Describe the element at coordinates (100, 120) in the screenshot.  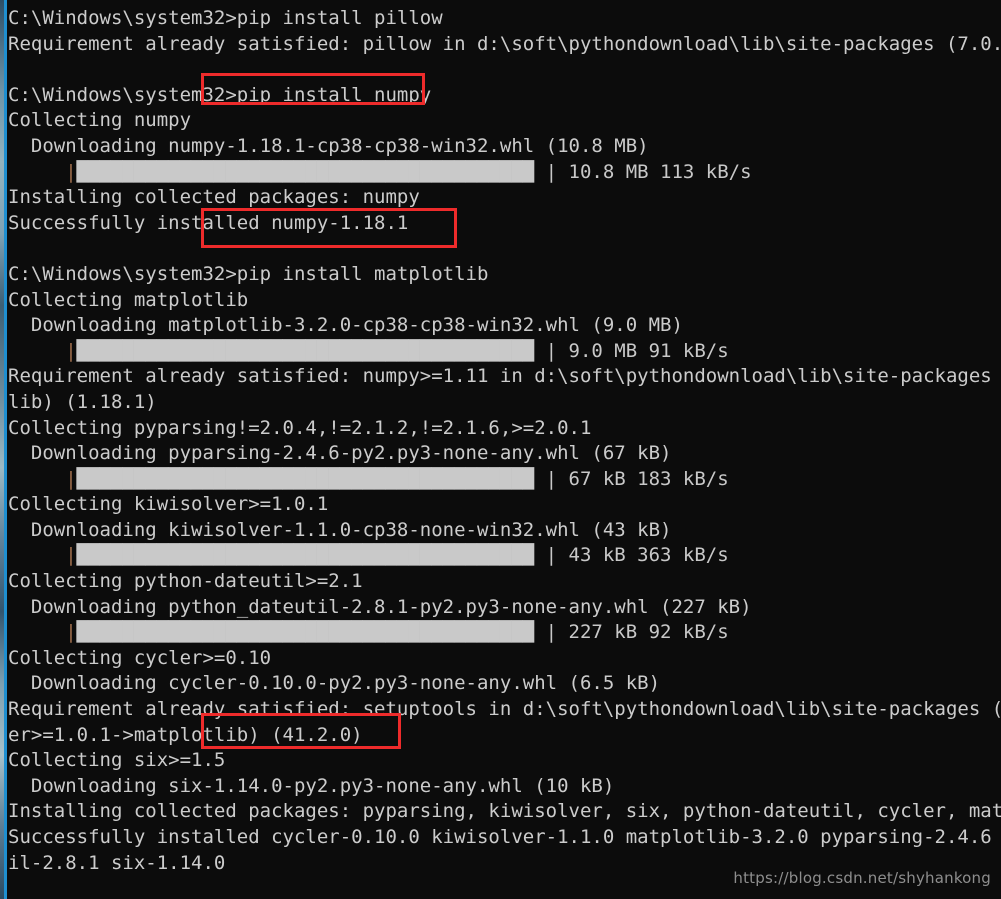
I see `terminal-output-line: Collecting numpy` at that location.